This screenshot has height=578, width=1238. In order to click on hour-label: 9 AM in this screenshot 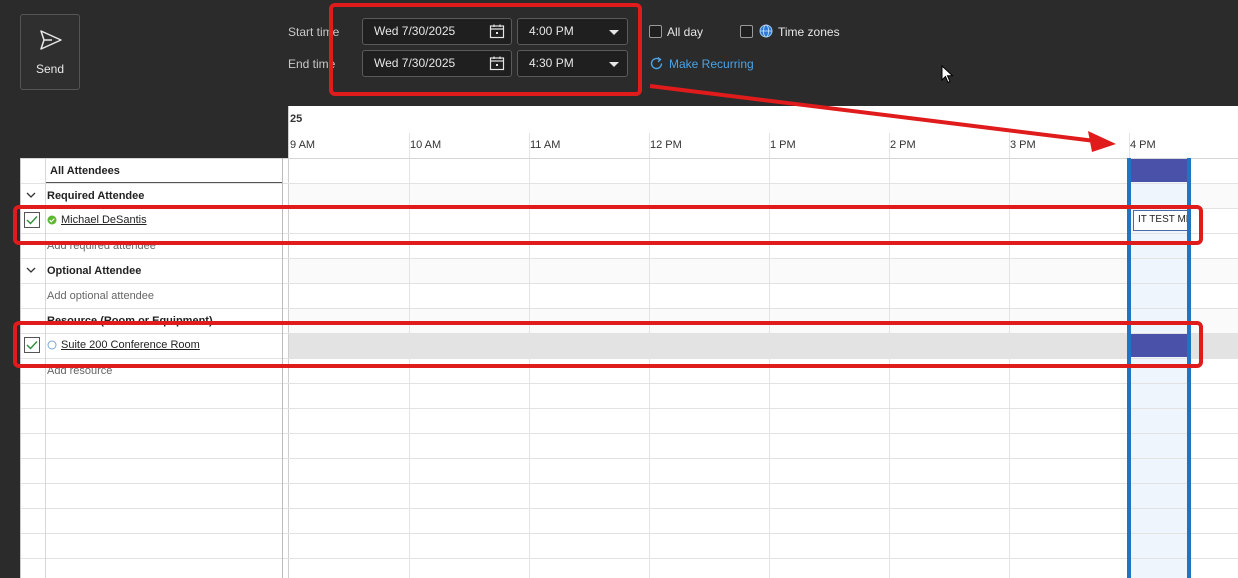, I will do `click(303, 145)`.